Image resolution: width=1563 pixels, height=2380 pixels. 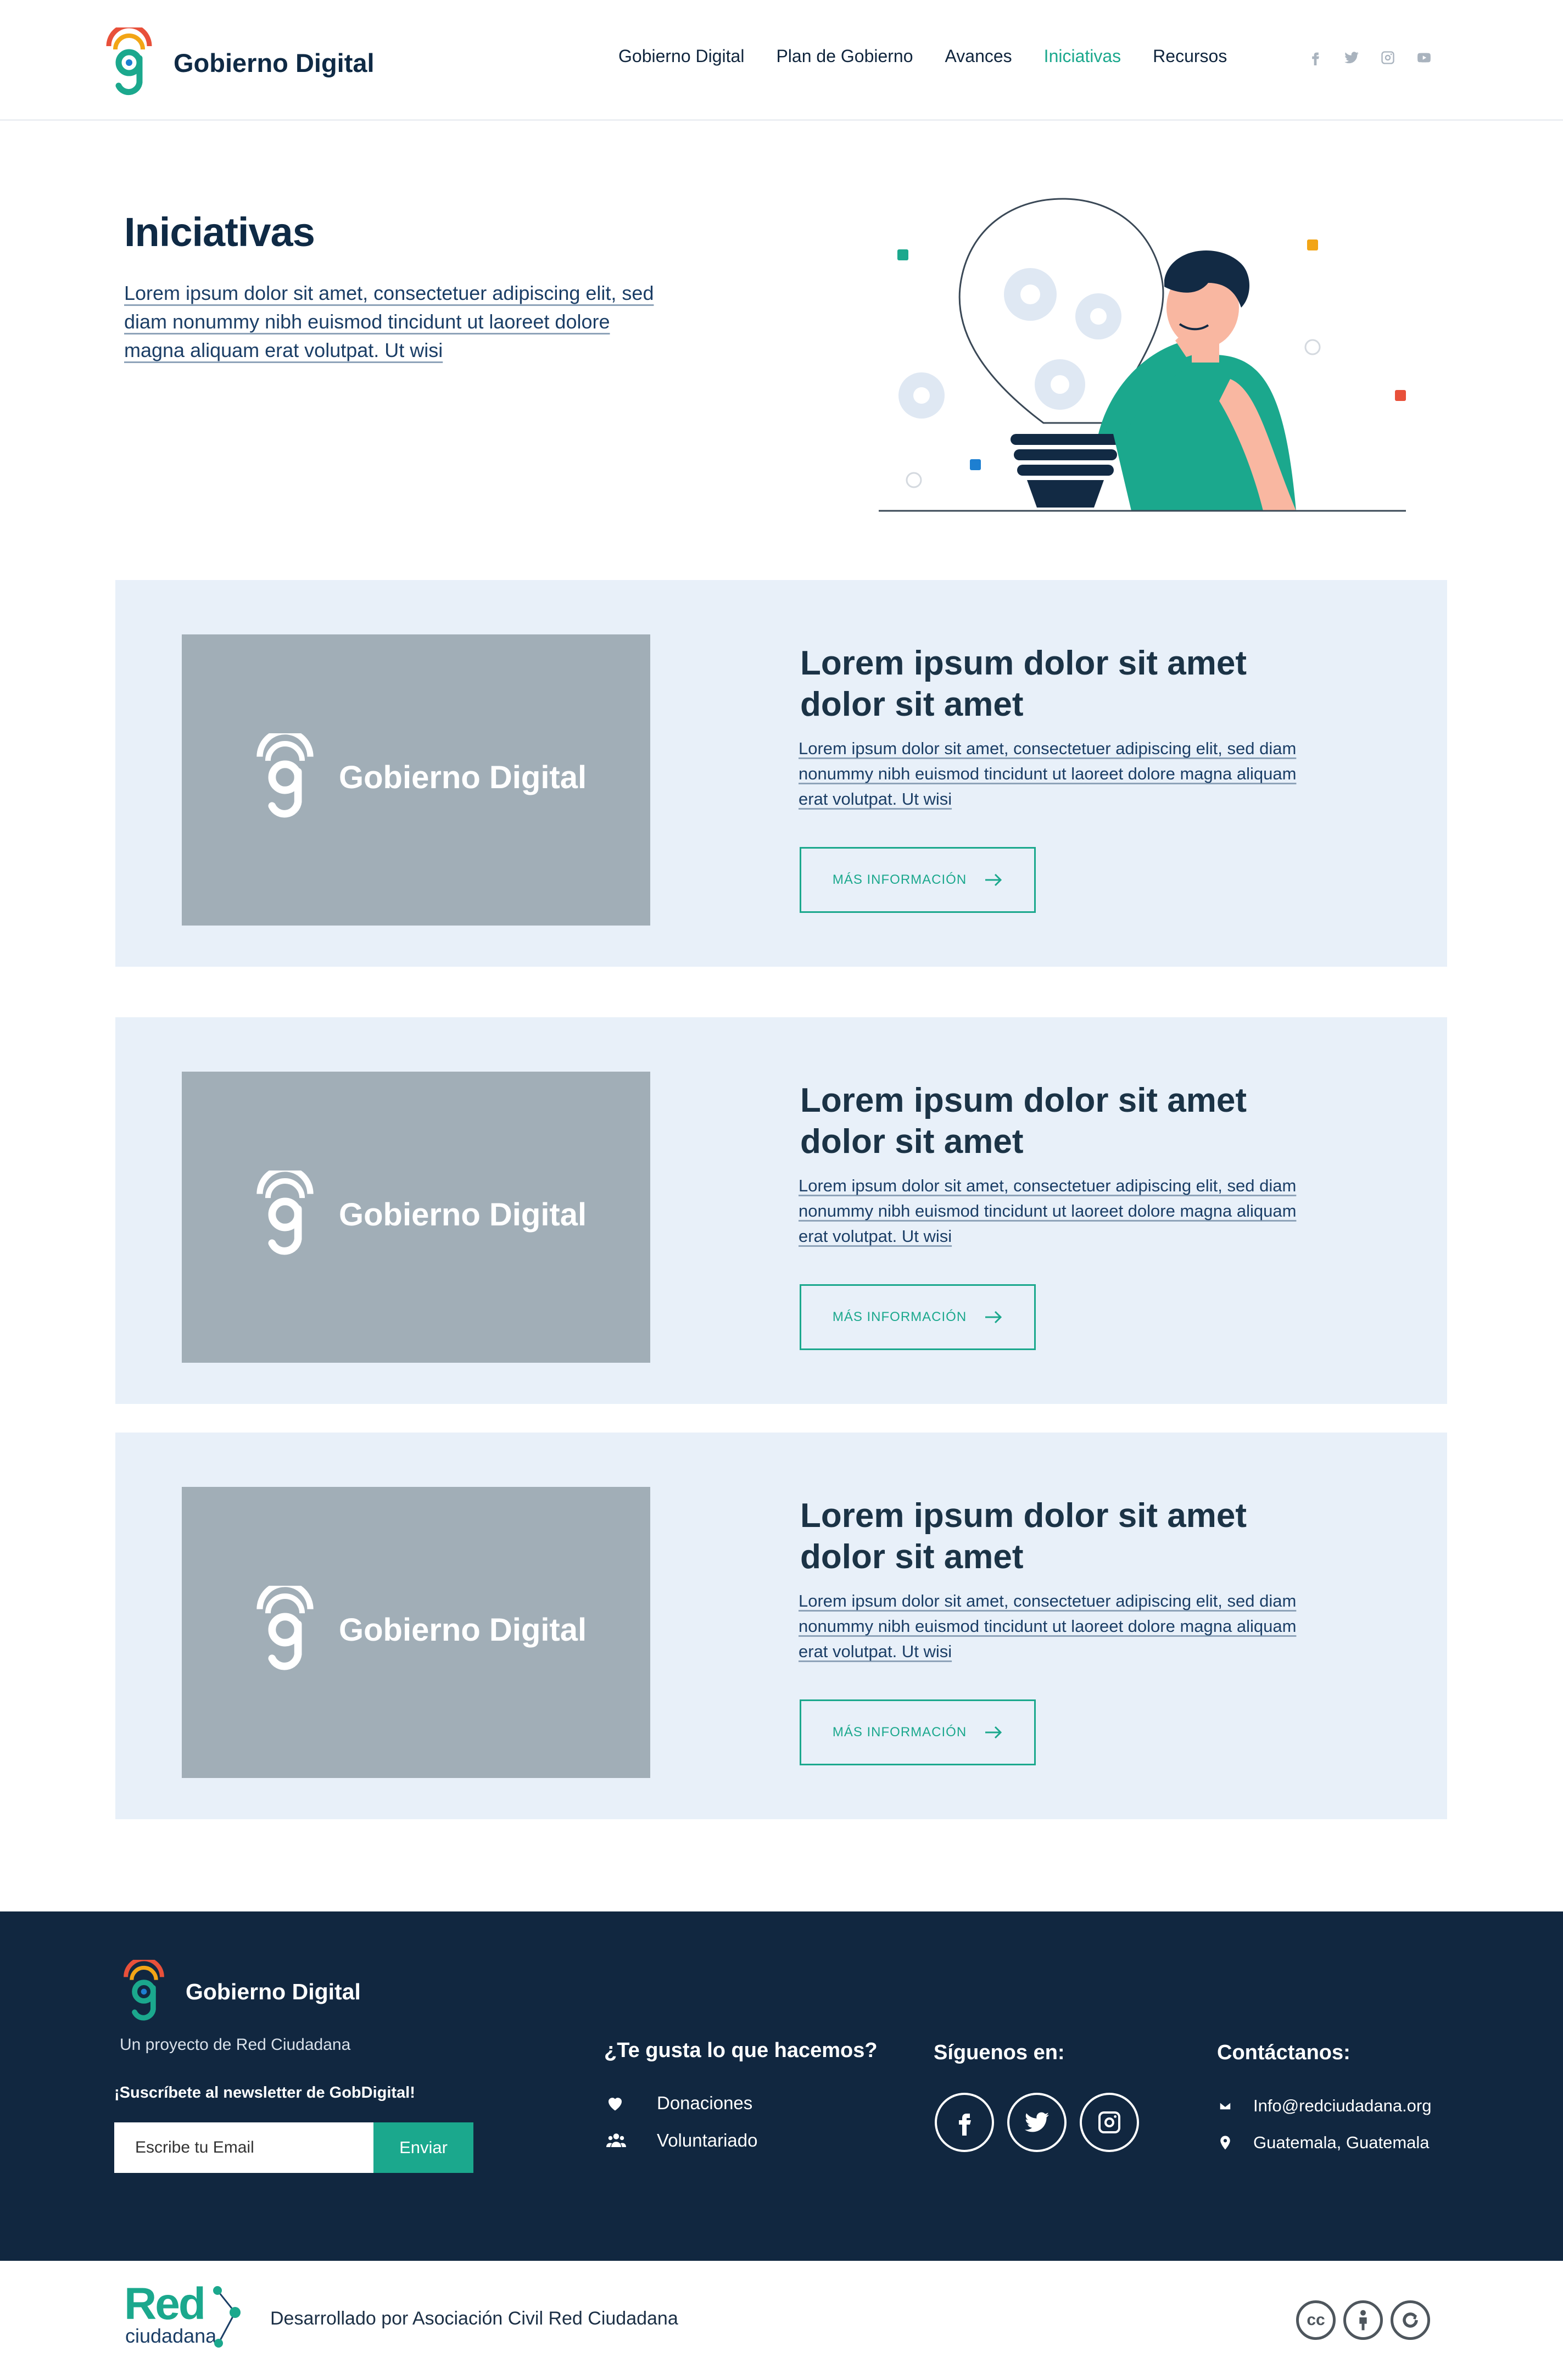 I want to click on page-title: Iniciativas, so click(x=219, y=232).